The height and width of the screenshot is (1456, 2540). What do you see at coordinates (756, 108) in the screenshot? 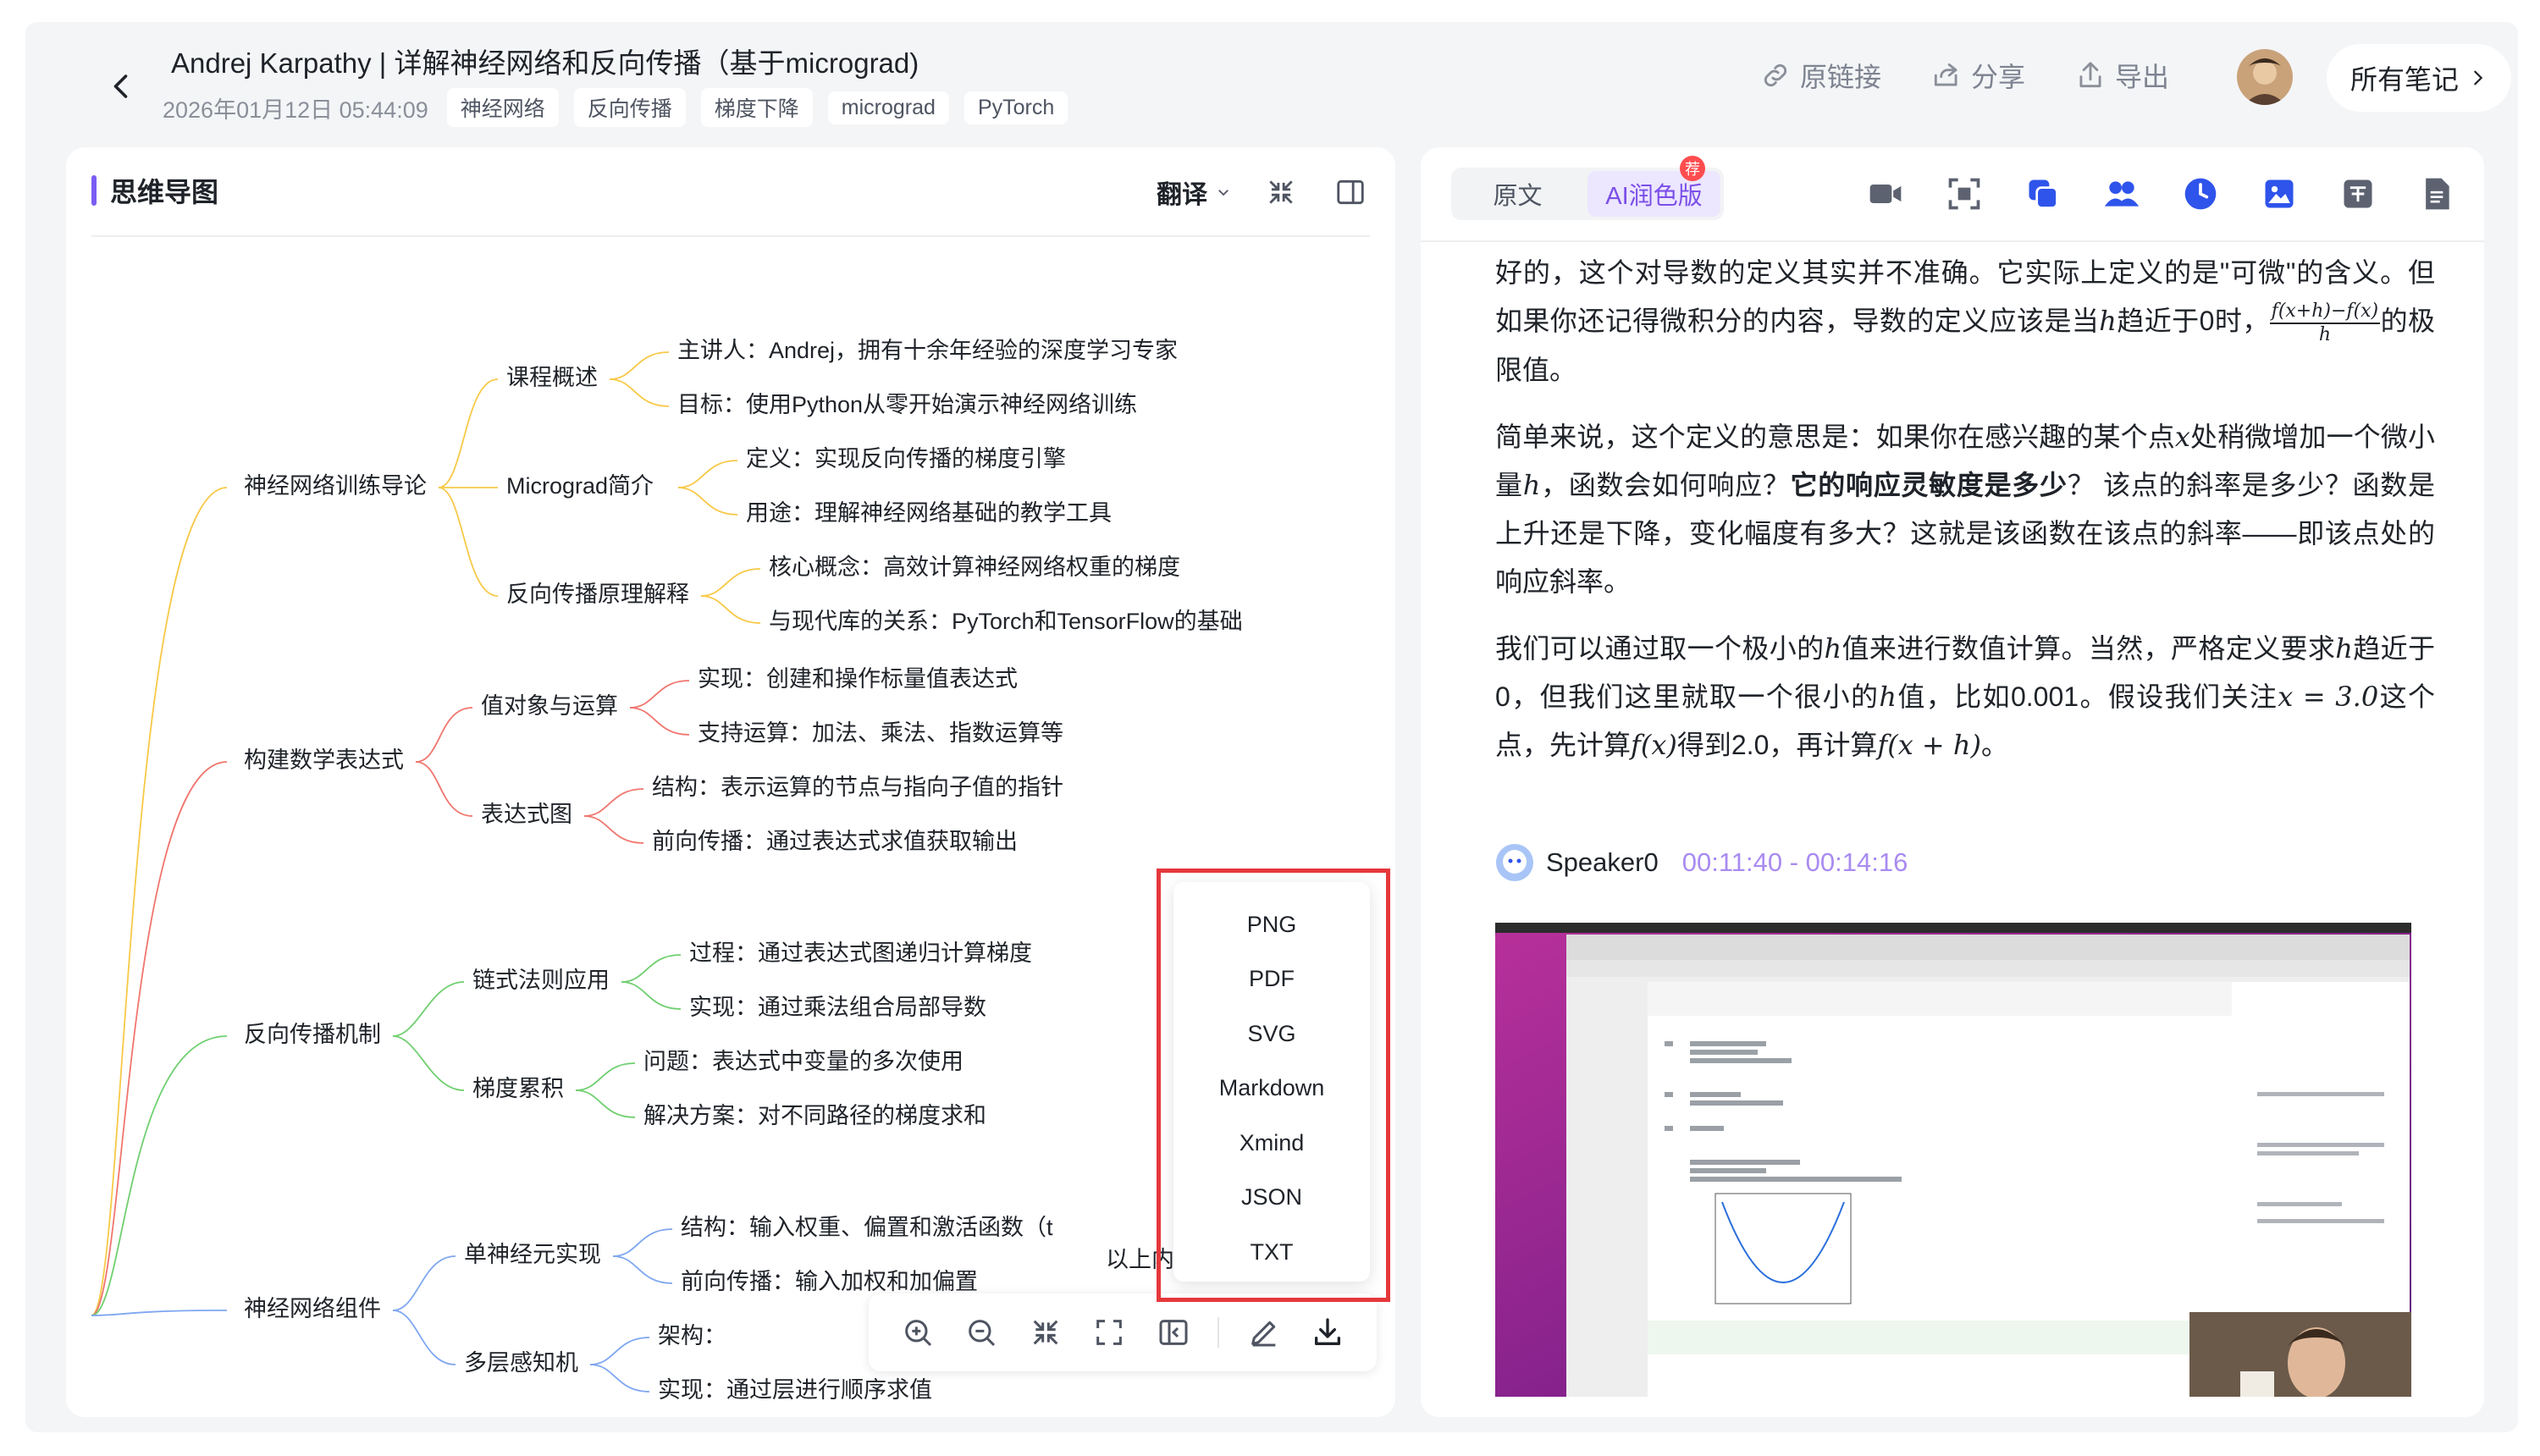
I see `tag: 梯度下降` at bounding box center [756, 108].